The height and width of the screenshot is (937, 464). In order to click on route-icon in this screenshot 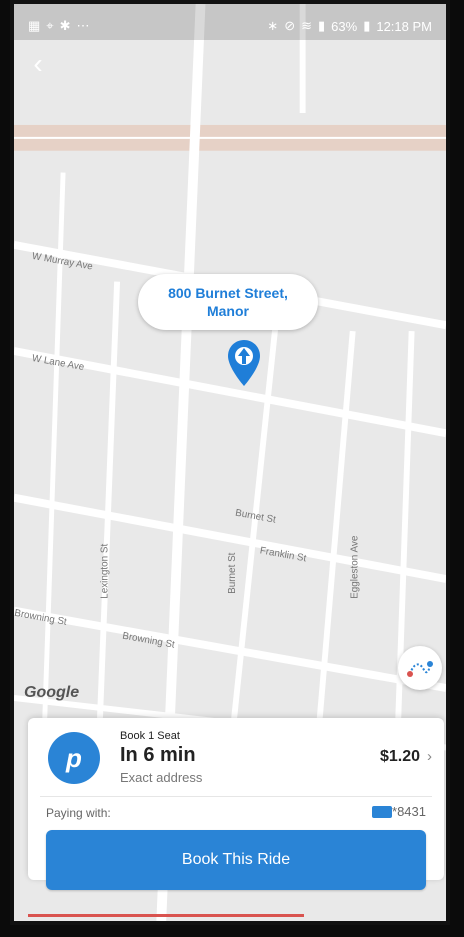, I will do `click(420, 669)`.